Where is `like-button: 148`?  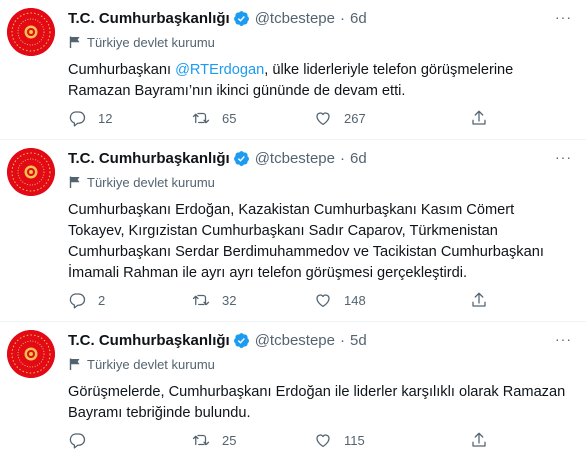 like-button: 148 is located at coordinates (340, 300).